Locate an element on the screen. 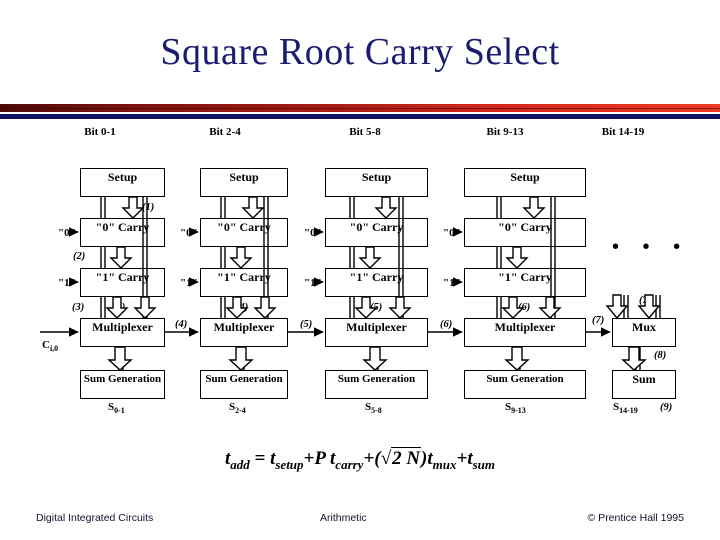 This screenshot has height=540, width=720. block-carry1-col1: "1" Carry is located at coordinates (122, 282).